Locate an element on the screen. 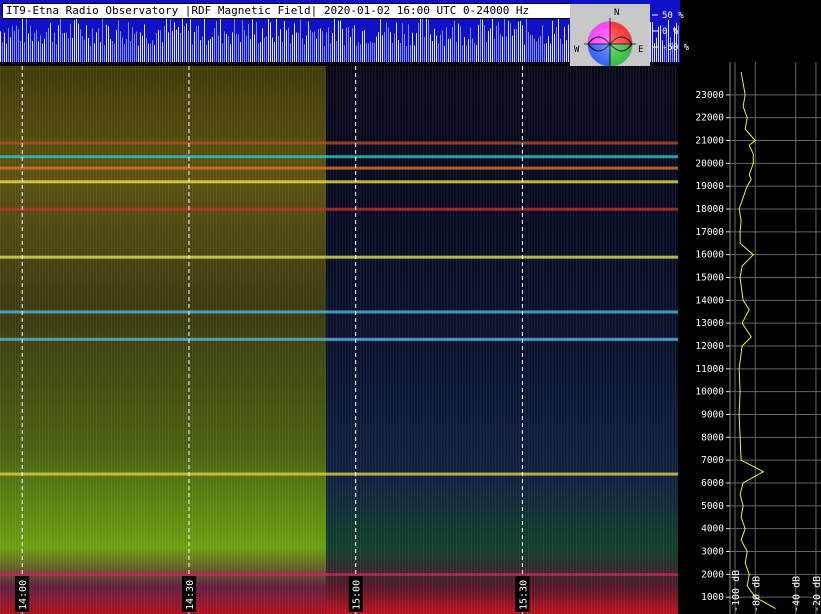  compass-west: W is located at coordinates (577, 50).